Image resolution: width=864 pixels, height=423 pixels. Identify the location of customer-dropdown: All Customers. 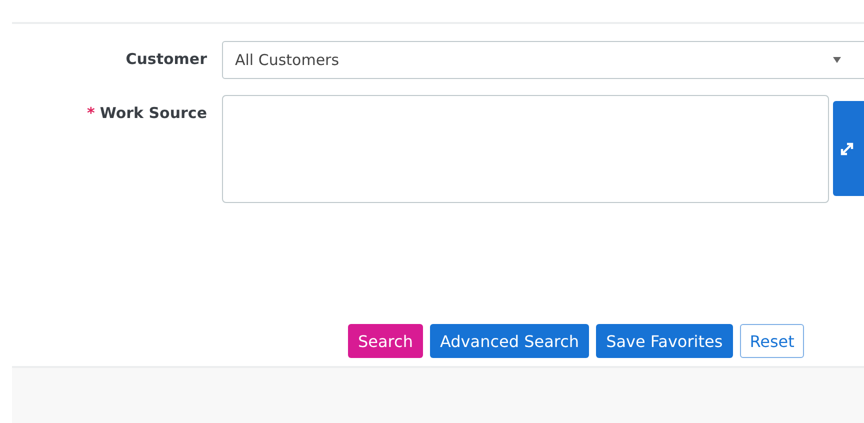
(543, 60).